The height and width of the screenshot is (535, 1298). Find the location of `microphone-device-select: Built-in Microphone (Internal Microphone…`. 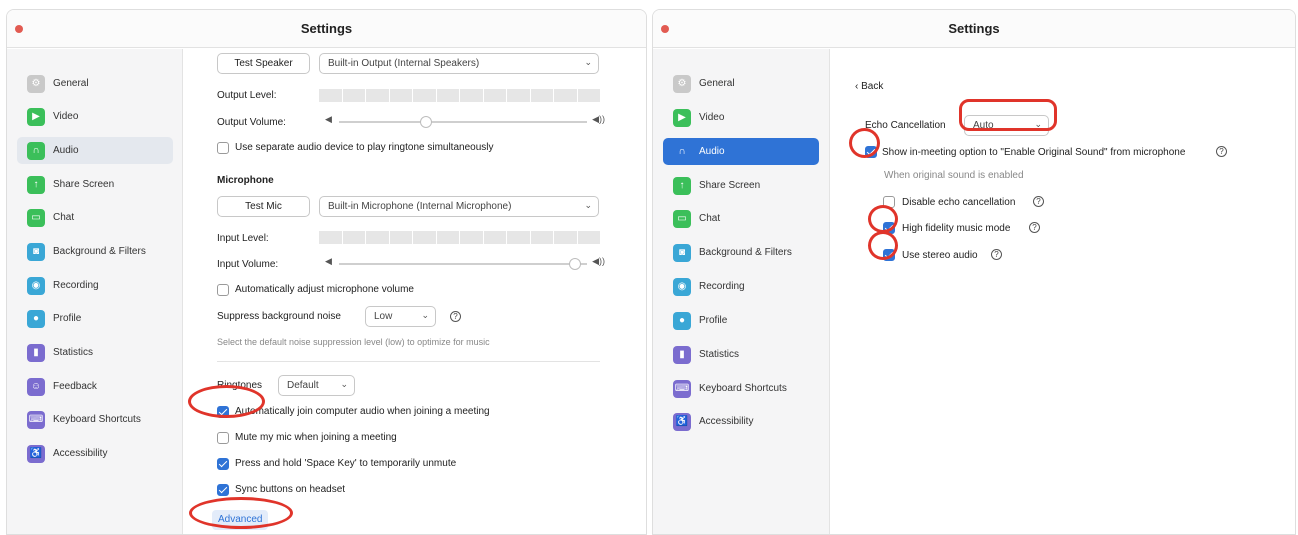

microphone-device-select: Built-in Microphone (Internal Microphone… is located at coordinates (459, 206).